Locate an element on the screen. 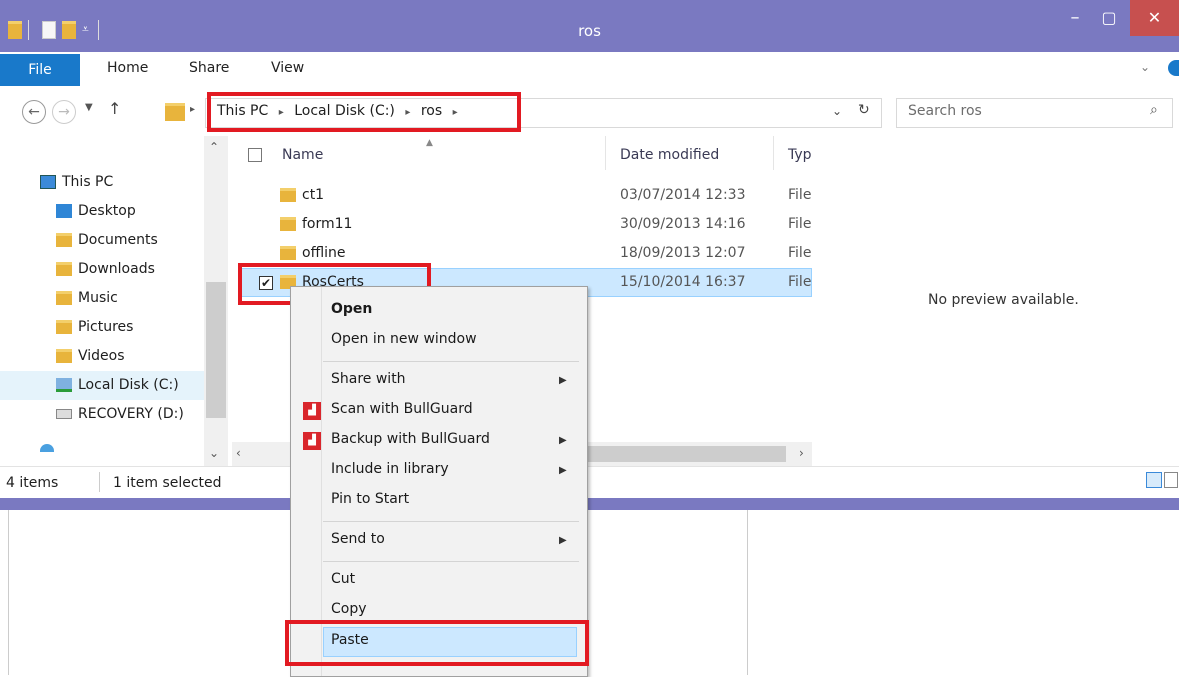 Image resolution: width=1179 pixels, height=677 pixels. menu-item-send-to: Send to is located at coordinates (358, 539).